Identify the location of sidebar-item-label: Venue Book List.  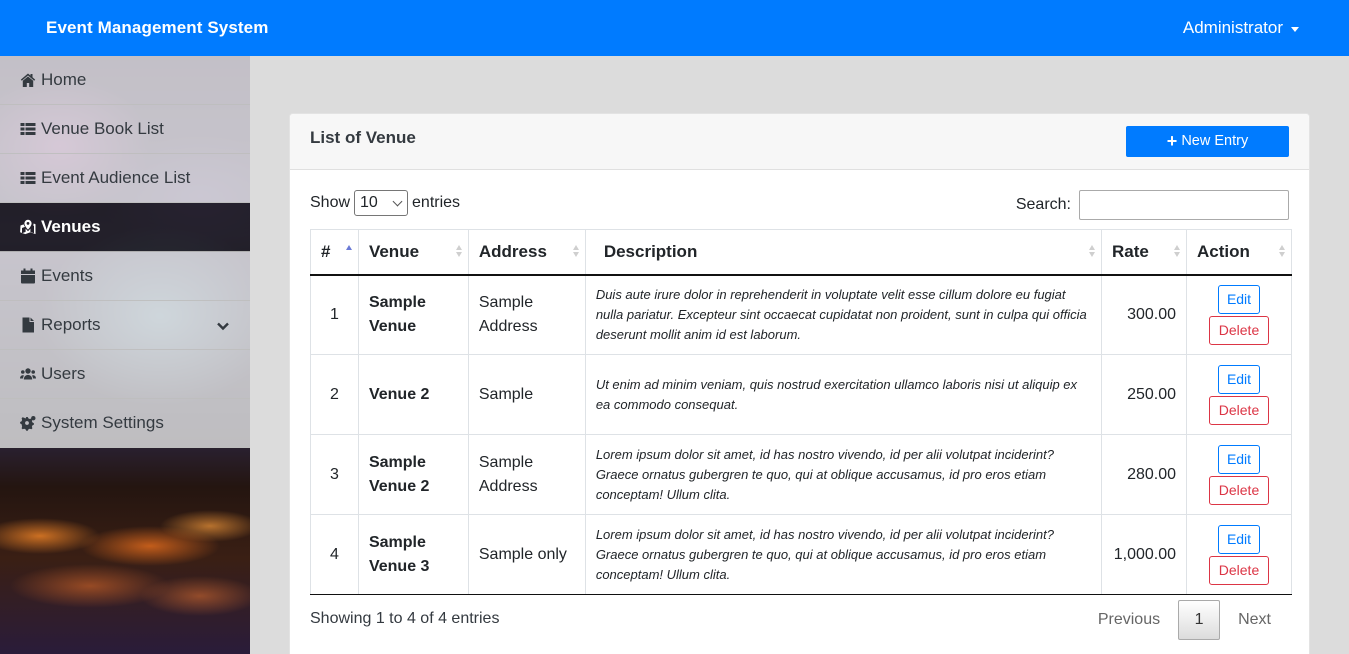
(102, 128).